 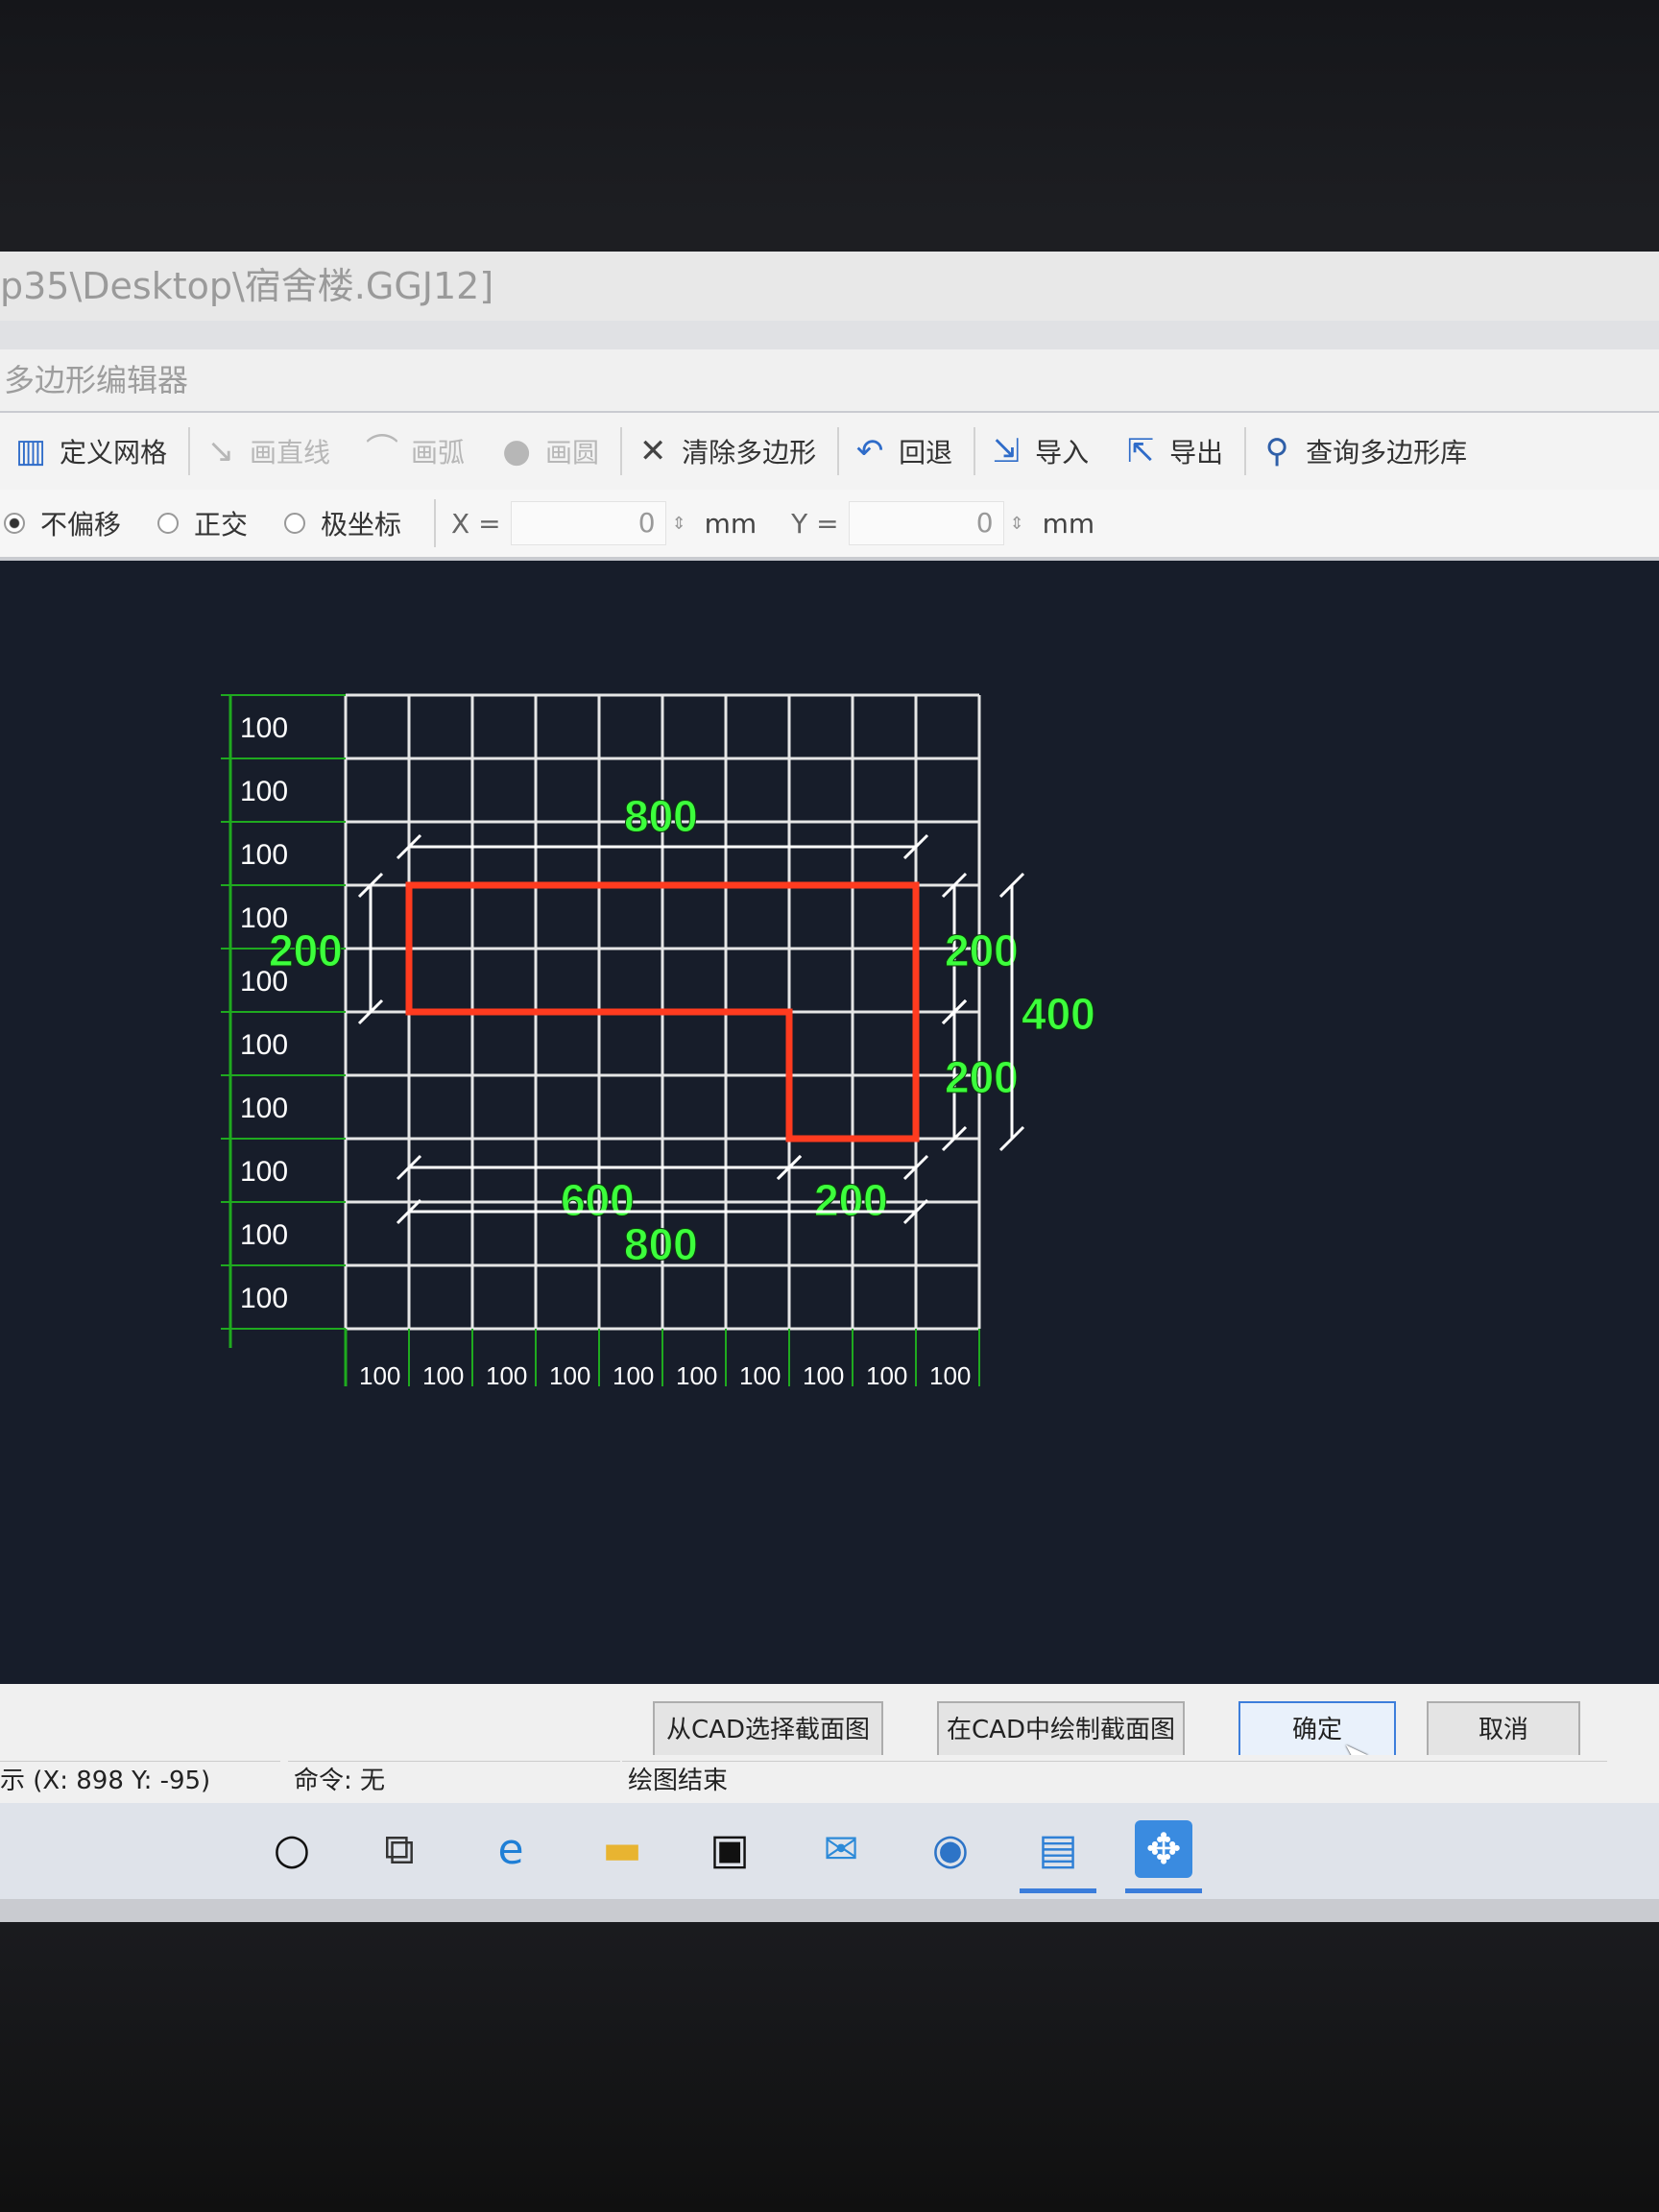 I want to click on draw-arc-button: ⌒ 画弧, so click(x=415, y=451).